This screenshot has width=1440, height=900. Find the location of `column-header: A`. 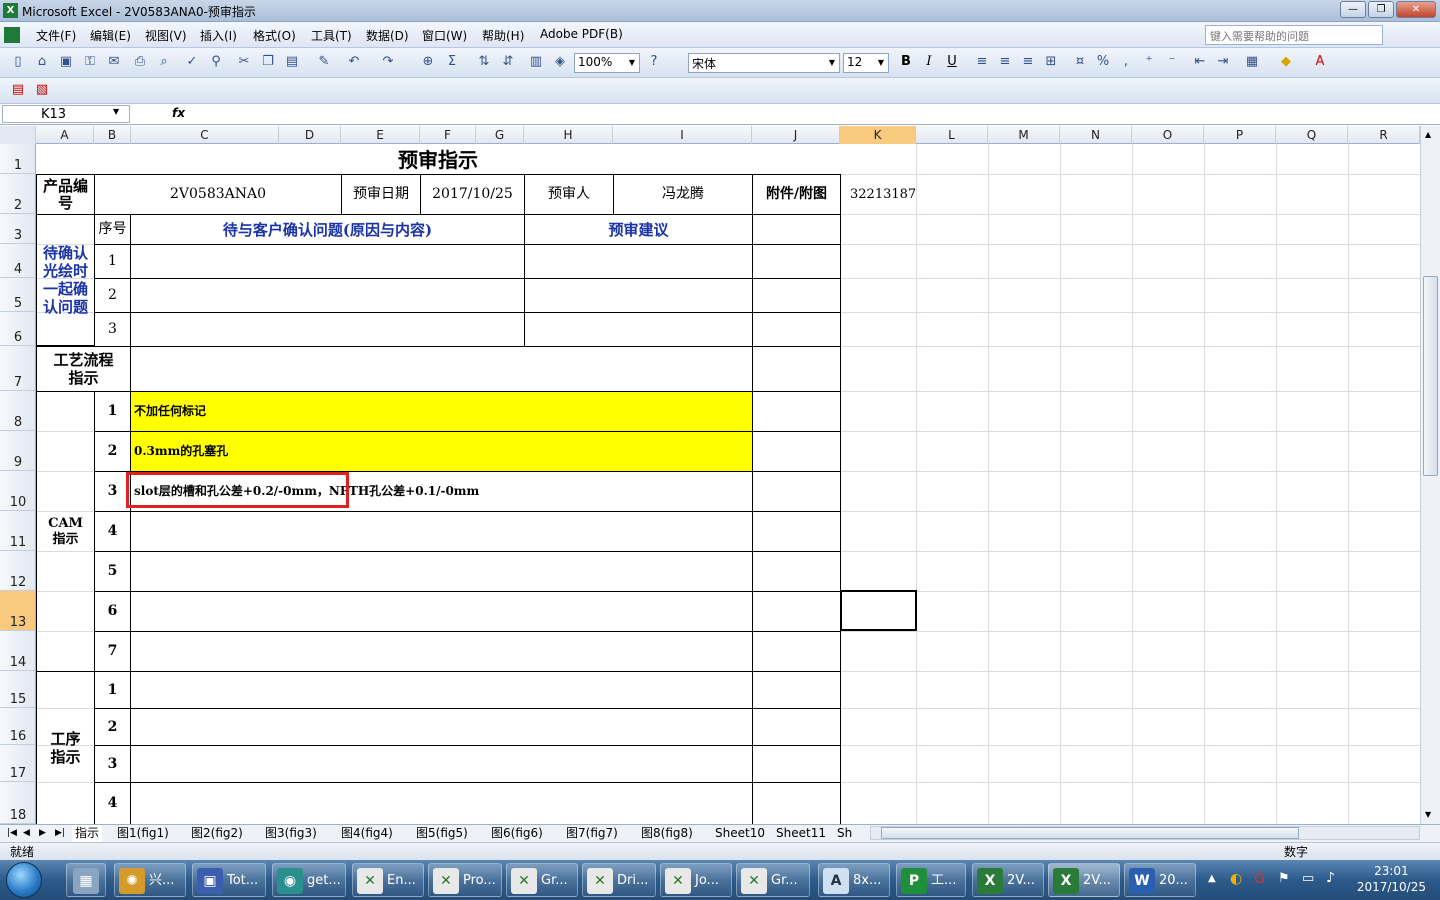

column-header: A is located at coordinates (65, 135).